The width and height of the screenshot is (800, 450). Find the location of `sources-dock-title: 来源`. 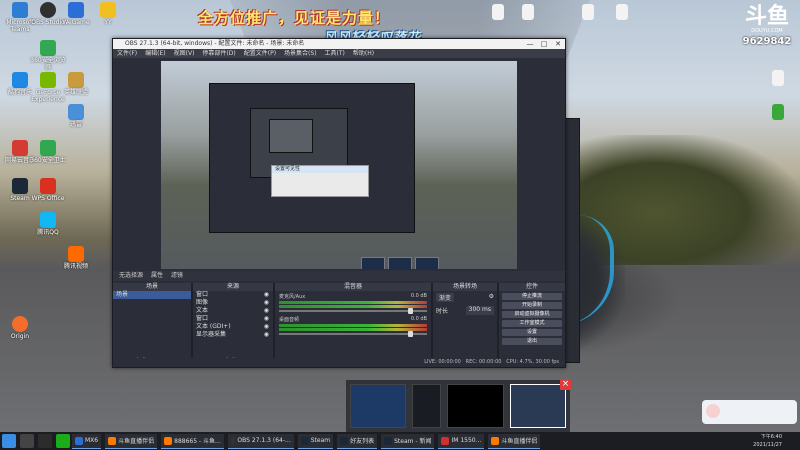

sources-dock-title: 来源 is located at coordinates (233, 287).